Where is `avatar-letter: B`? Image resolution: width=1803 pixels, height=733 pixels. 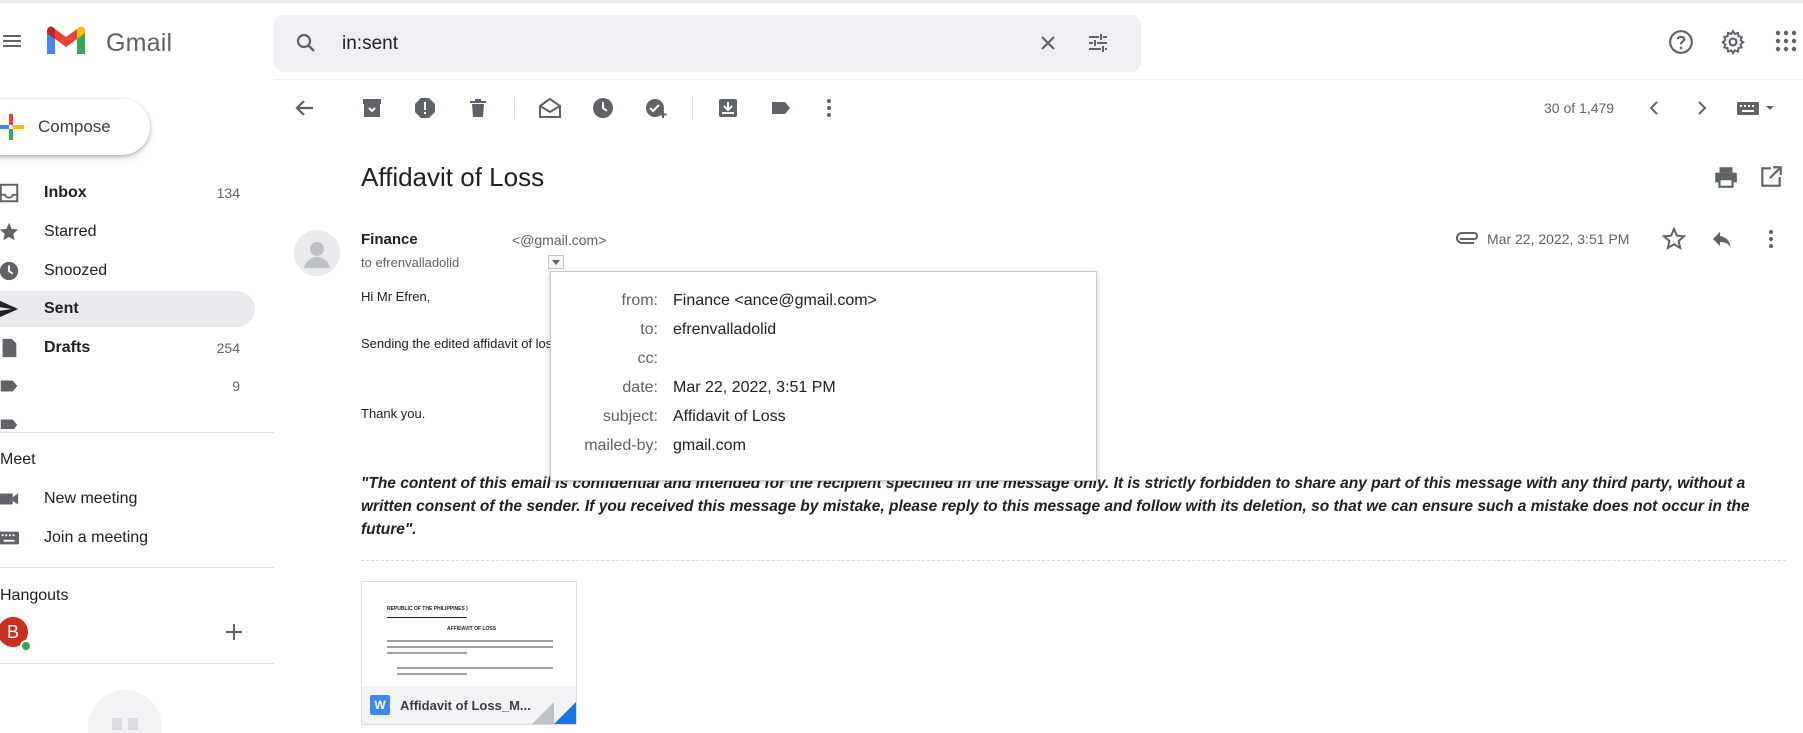 avatar-letter: B is located at coordinates (12, 631).